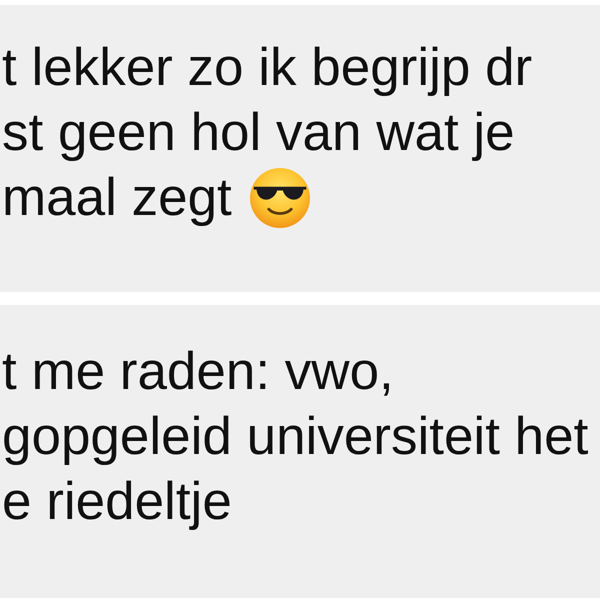  What do you see at coordinates (258, 133) in the screenshot?
I see `message-text: st geen hol van wat je` at bounding box center [258, 133].